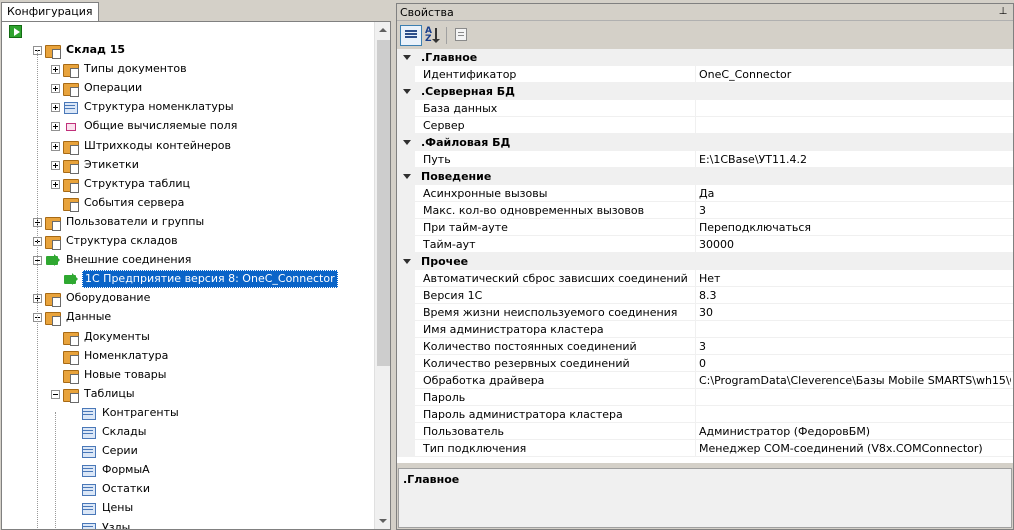 The height and width of the screenshot is (530, 1014). I want to click on tree-node: Пользователи и группы, so click(119, 222).